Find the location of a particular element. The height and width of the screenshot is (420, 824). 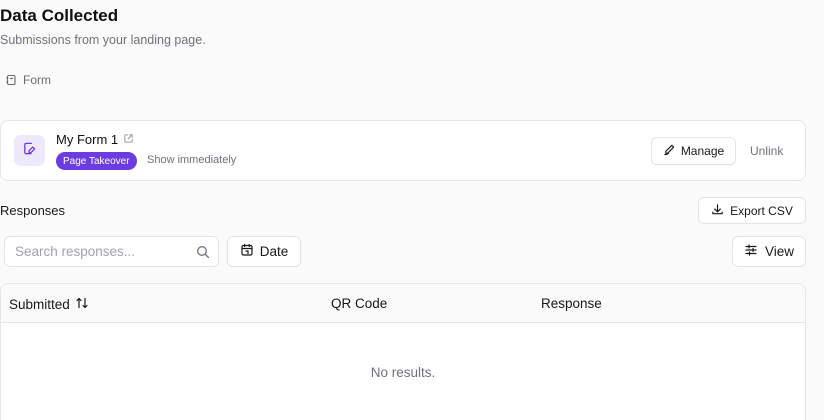

form-name-row: My Form 1 is located at coordinates (95, 139).